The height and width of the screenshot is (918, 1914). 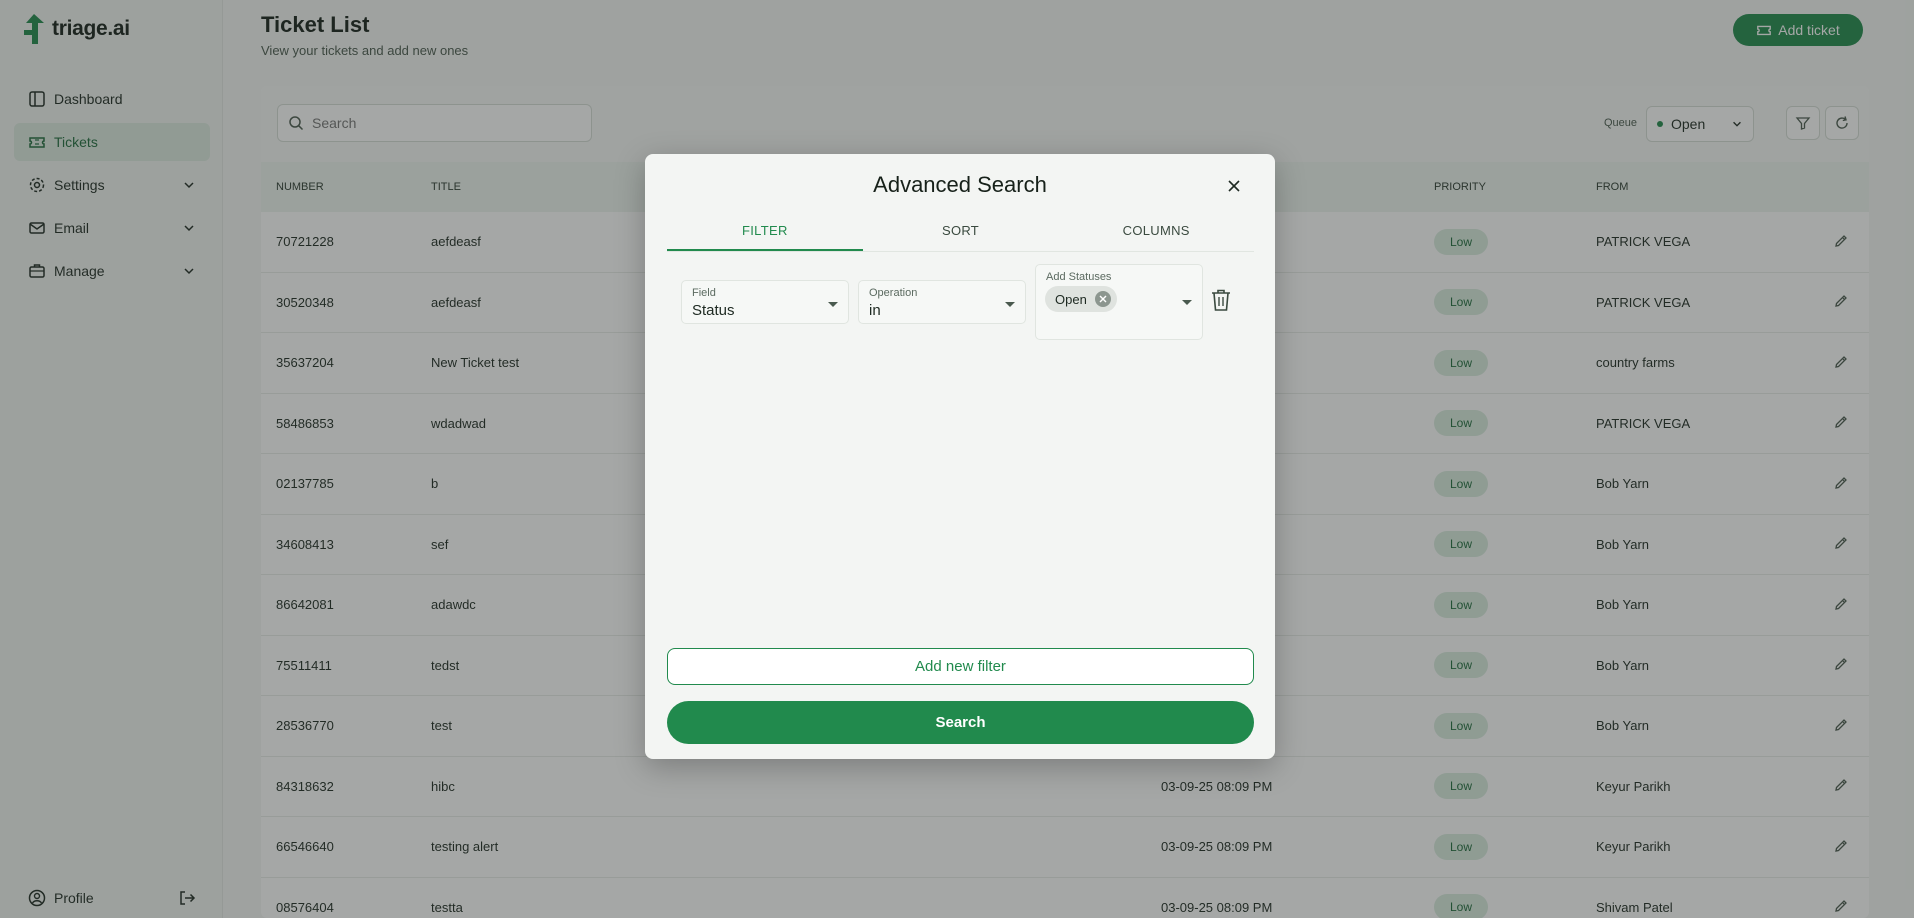 I want to click on status-chip-label: Open, so click(x=1071, y=299).